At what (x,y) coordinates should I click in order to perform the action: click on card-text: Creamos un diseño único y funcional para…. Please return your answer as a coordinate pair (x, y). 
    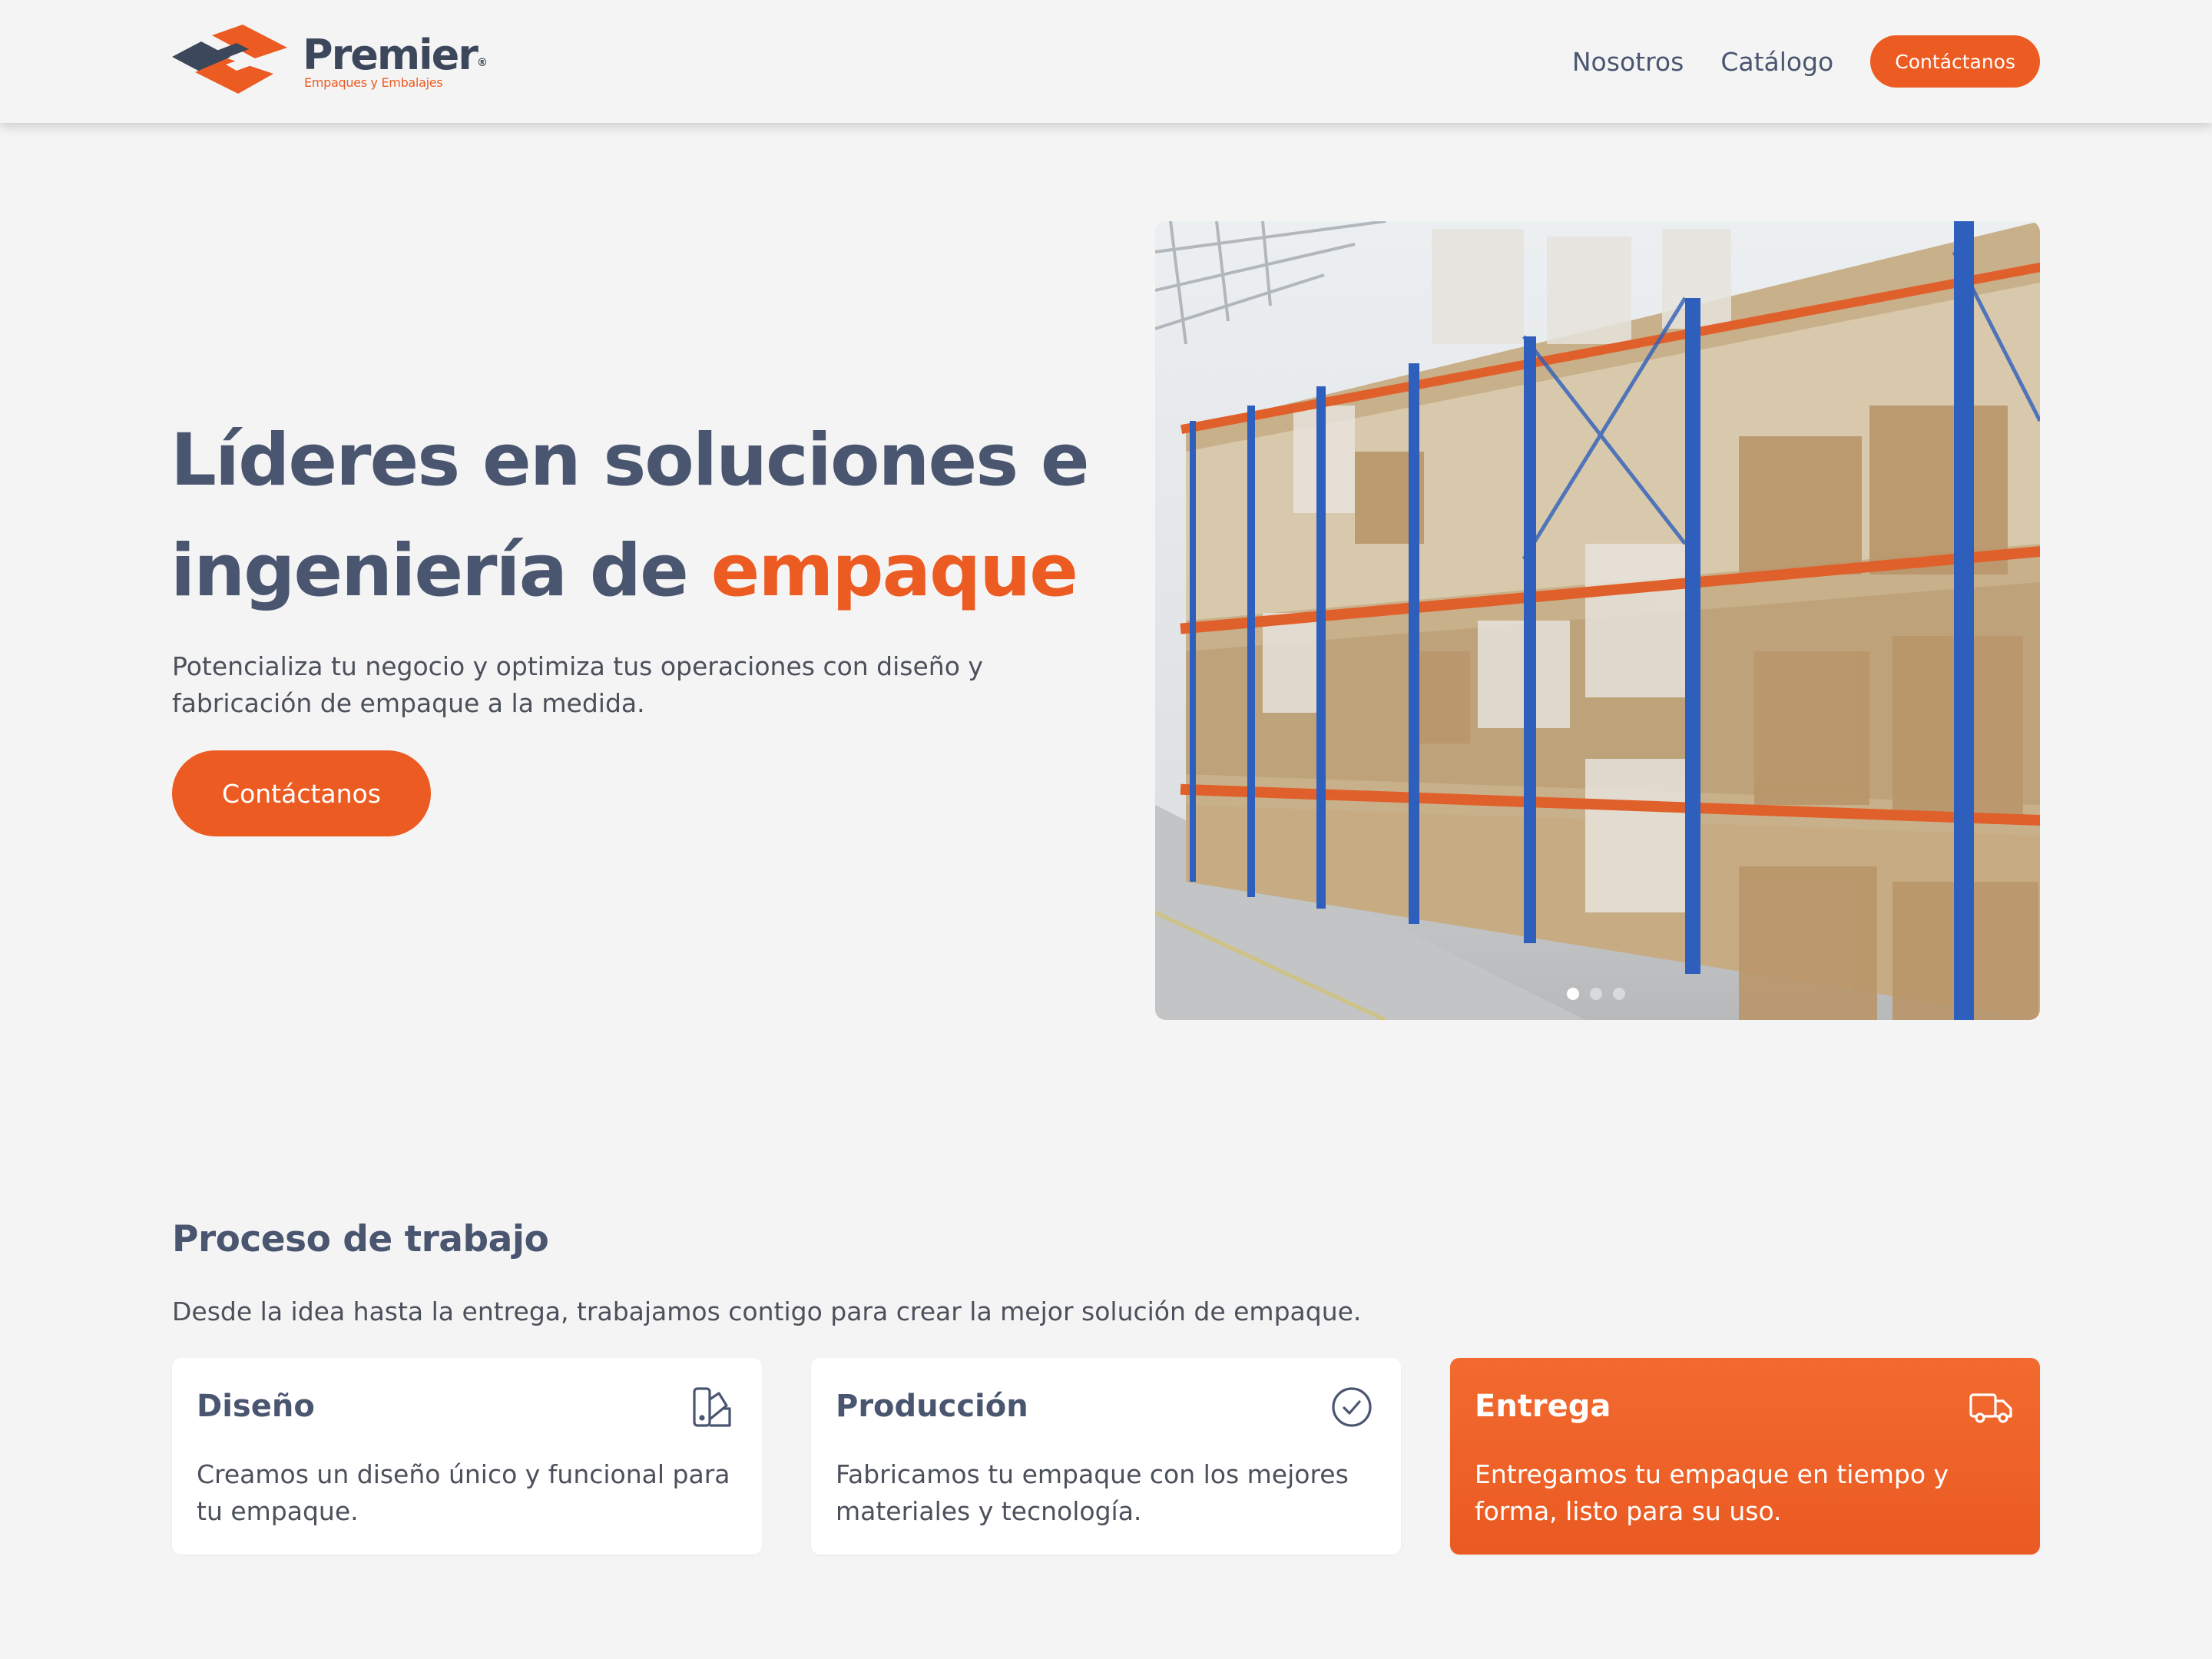
    Looking at the image, I should click on (464, 1493).